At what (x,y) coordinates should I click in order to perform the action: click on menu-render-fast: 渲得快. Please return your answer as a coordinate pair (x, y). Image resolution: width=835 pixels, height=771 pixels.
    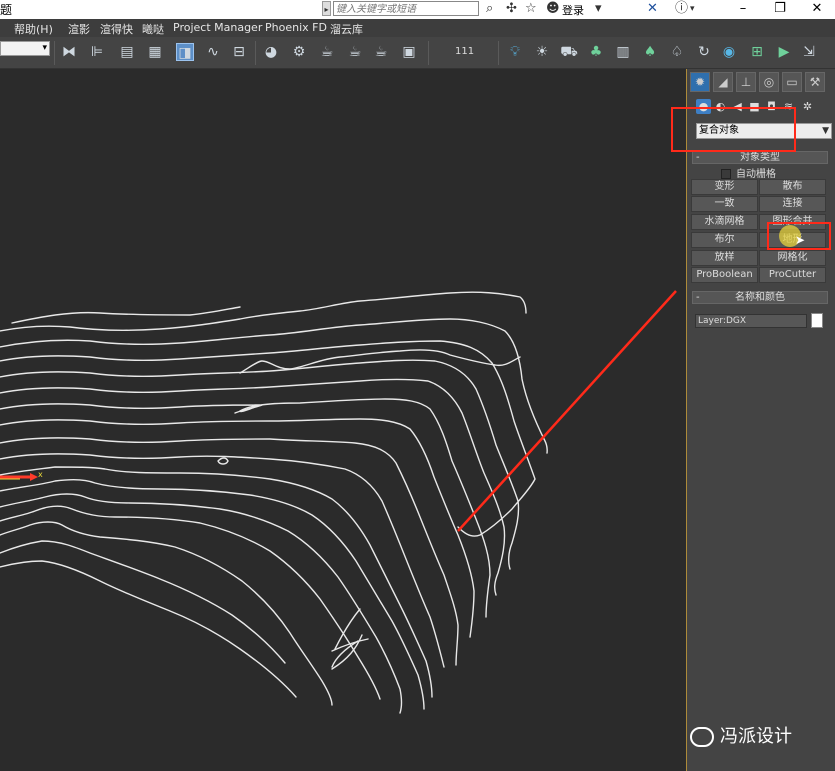
    Looking at the image, I should click on (116, 29).